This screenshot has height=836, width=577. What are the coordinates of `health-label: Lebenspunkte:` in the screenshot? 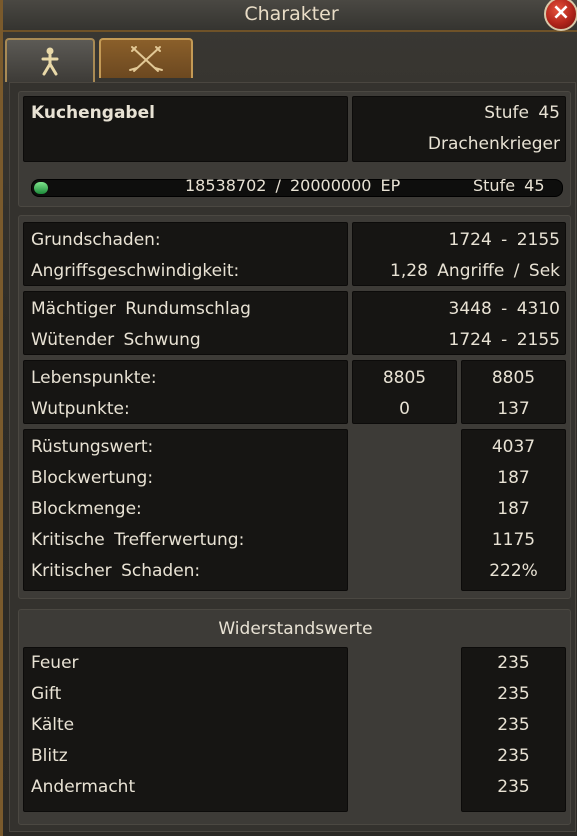 It's located at (94, 378).